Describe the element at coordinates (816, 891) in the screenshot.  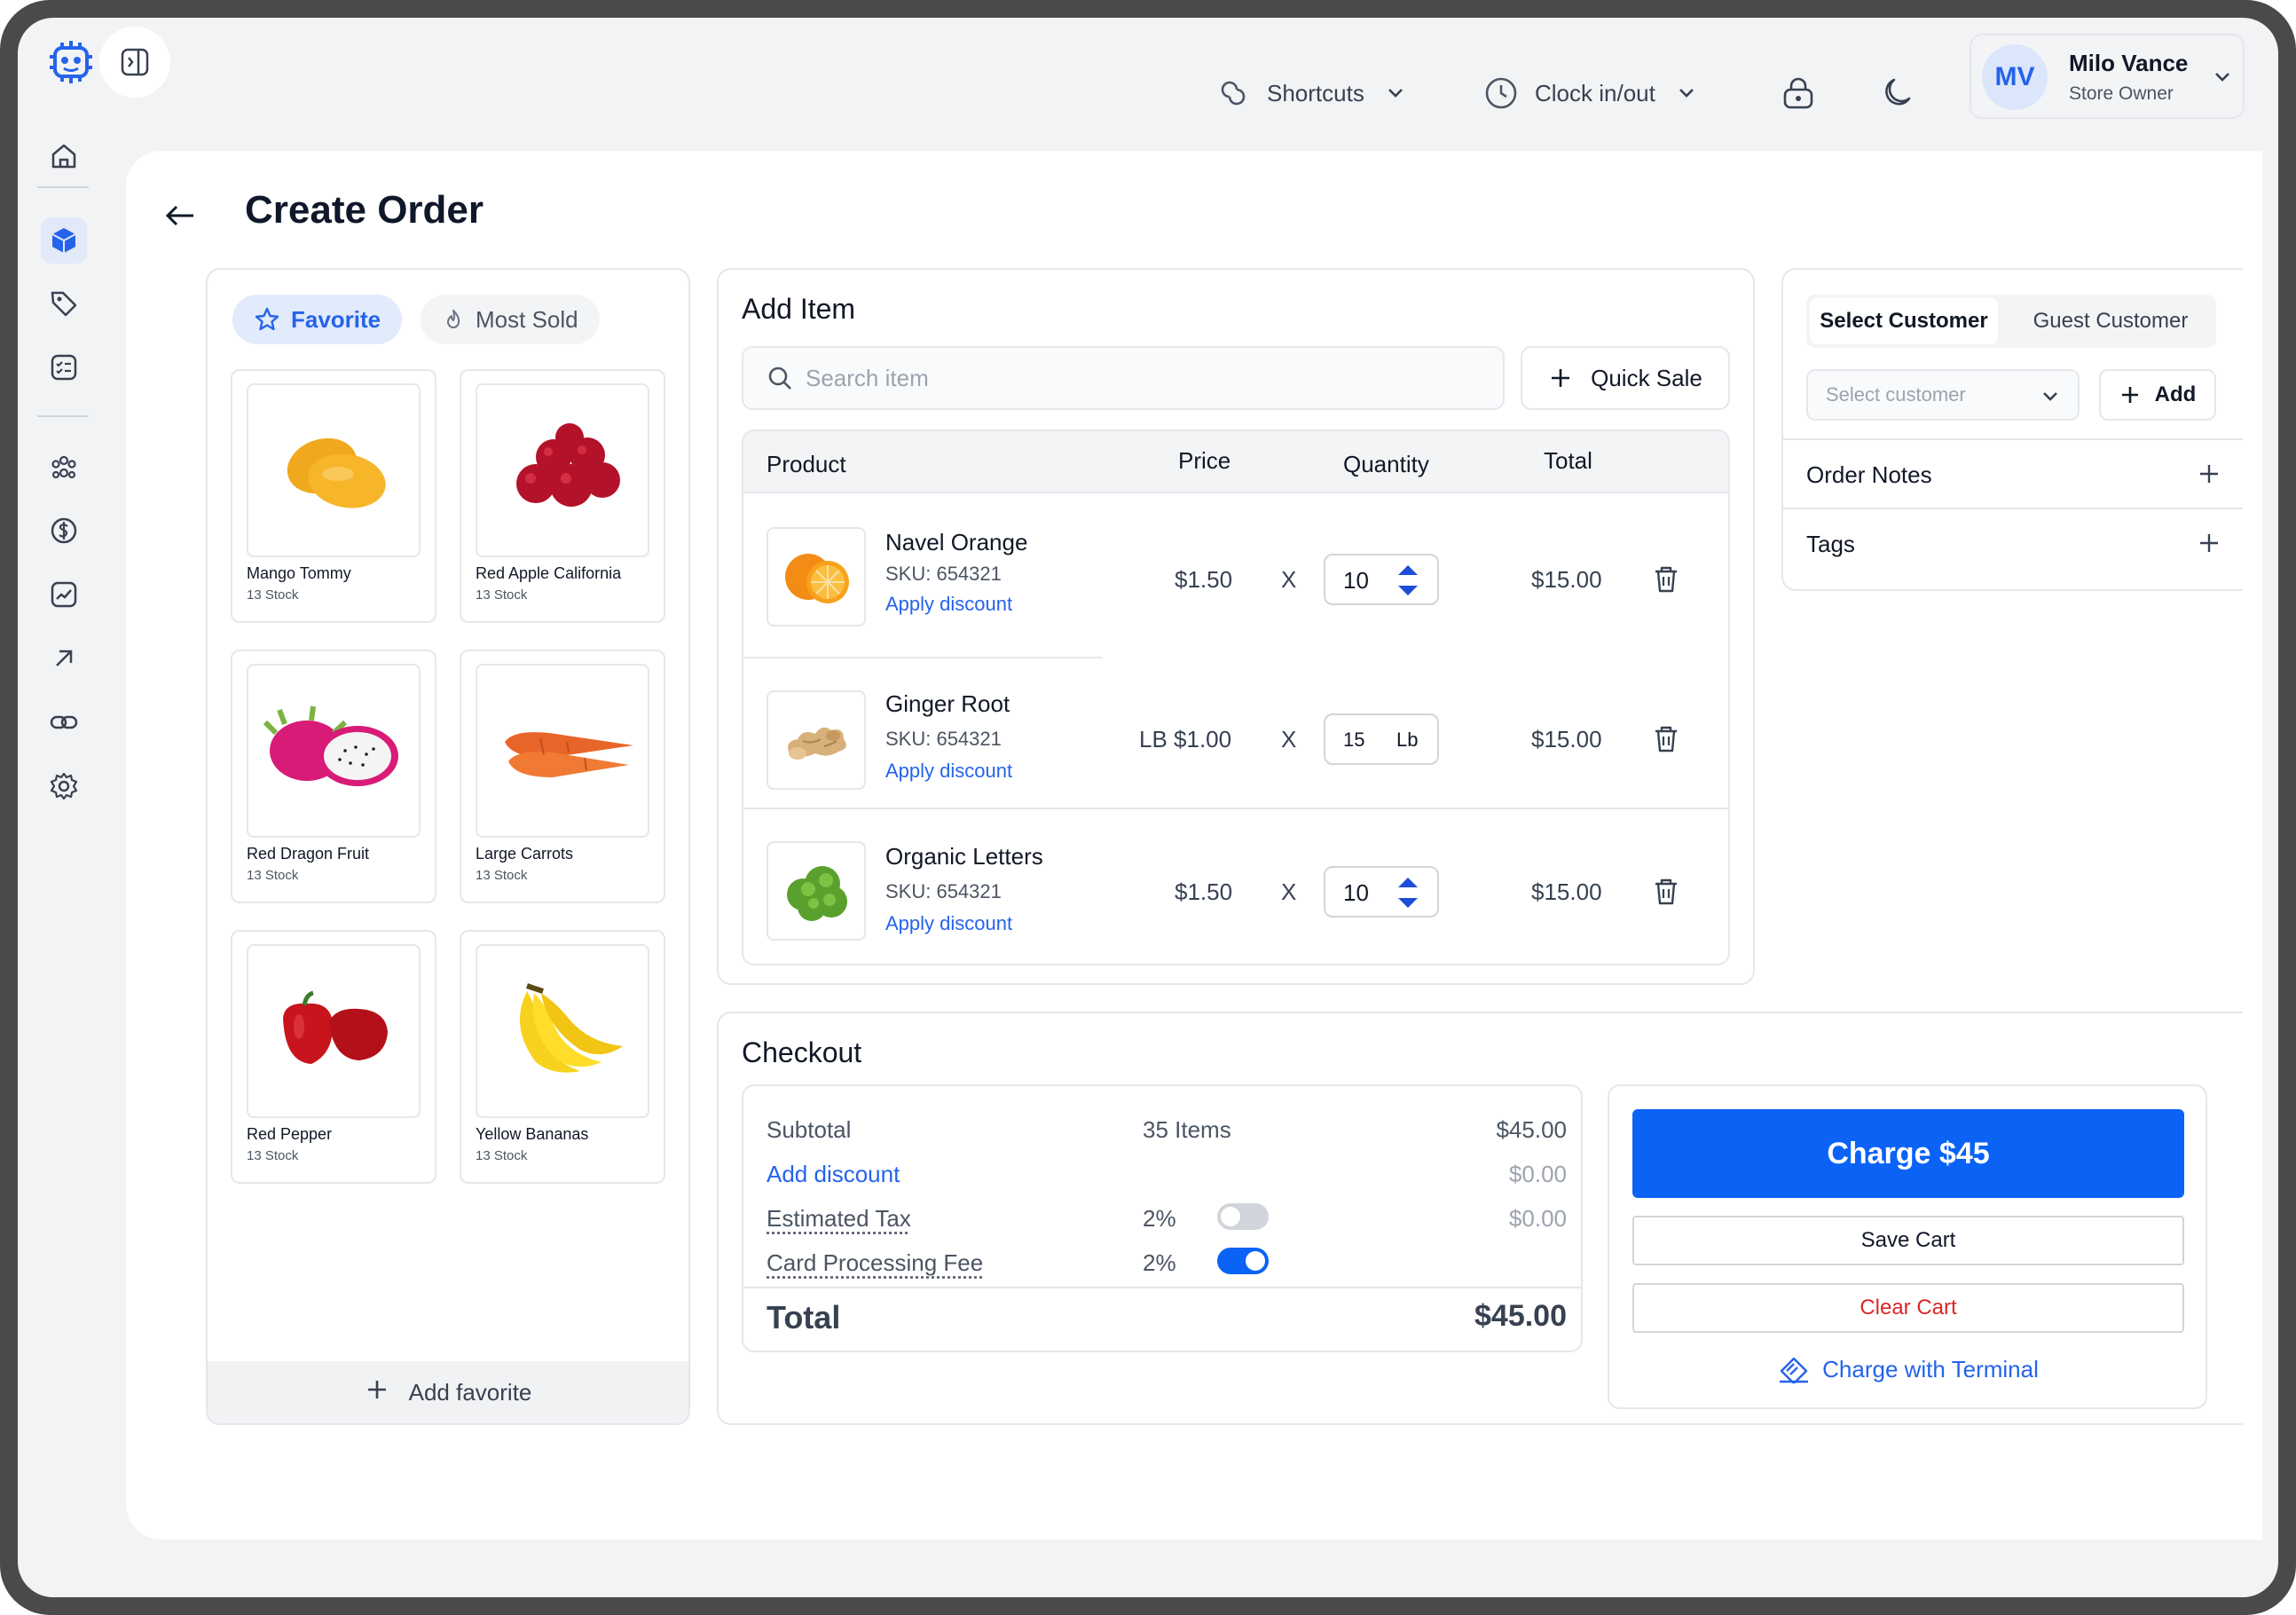
I see `lettuce-image` at that location.